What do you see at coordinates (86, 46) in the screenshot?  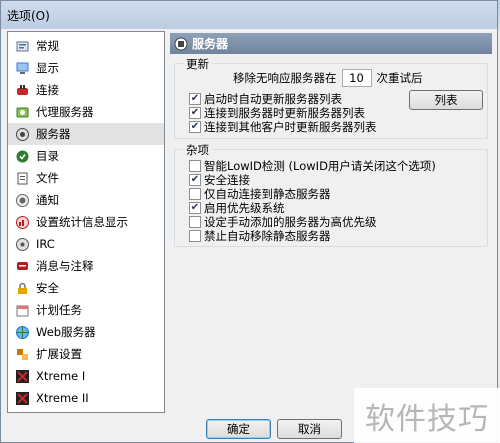 I see `sidebar-item: 常规` at bounding box center [86, 46].